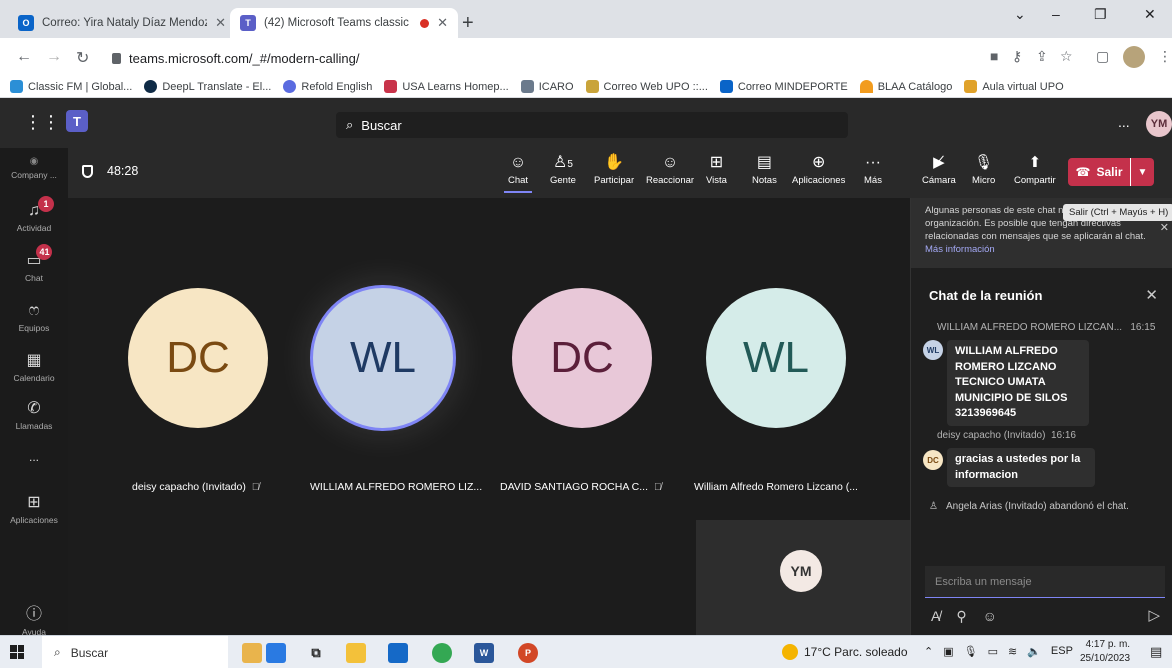 This screenshot has height=668, width=1172. I want to click on windows-start-icon, so click(17, 652).